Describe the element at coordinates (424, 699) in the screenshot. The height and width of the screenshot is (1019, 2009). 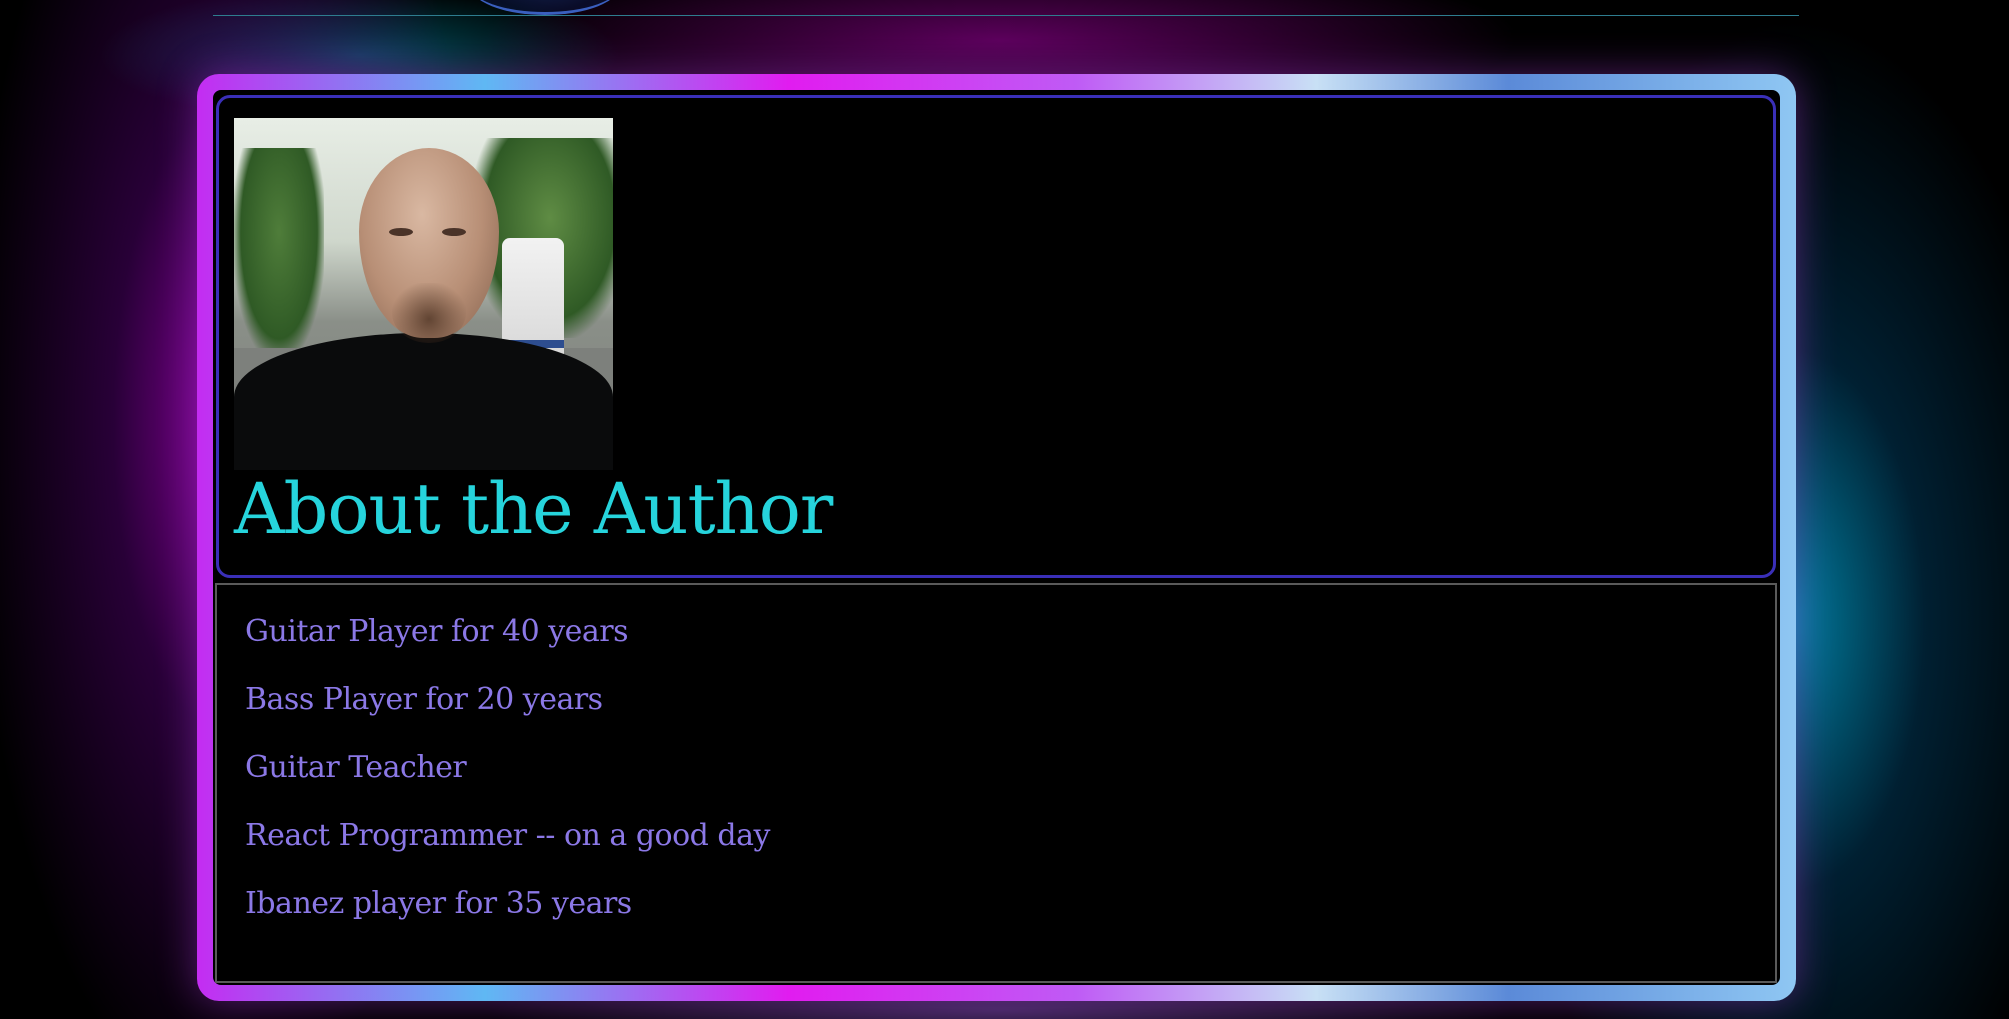
I see `list-item: Bass Player for 20 years` at that location.